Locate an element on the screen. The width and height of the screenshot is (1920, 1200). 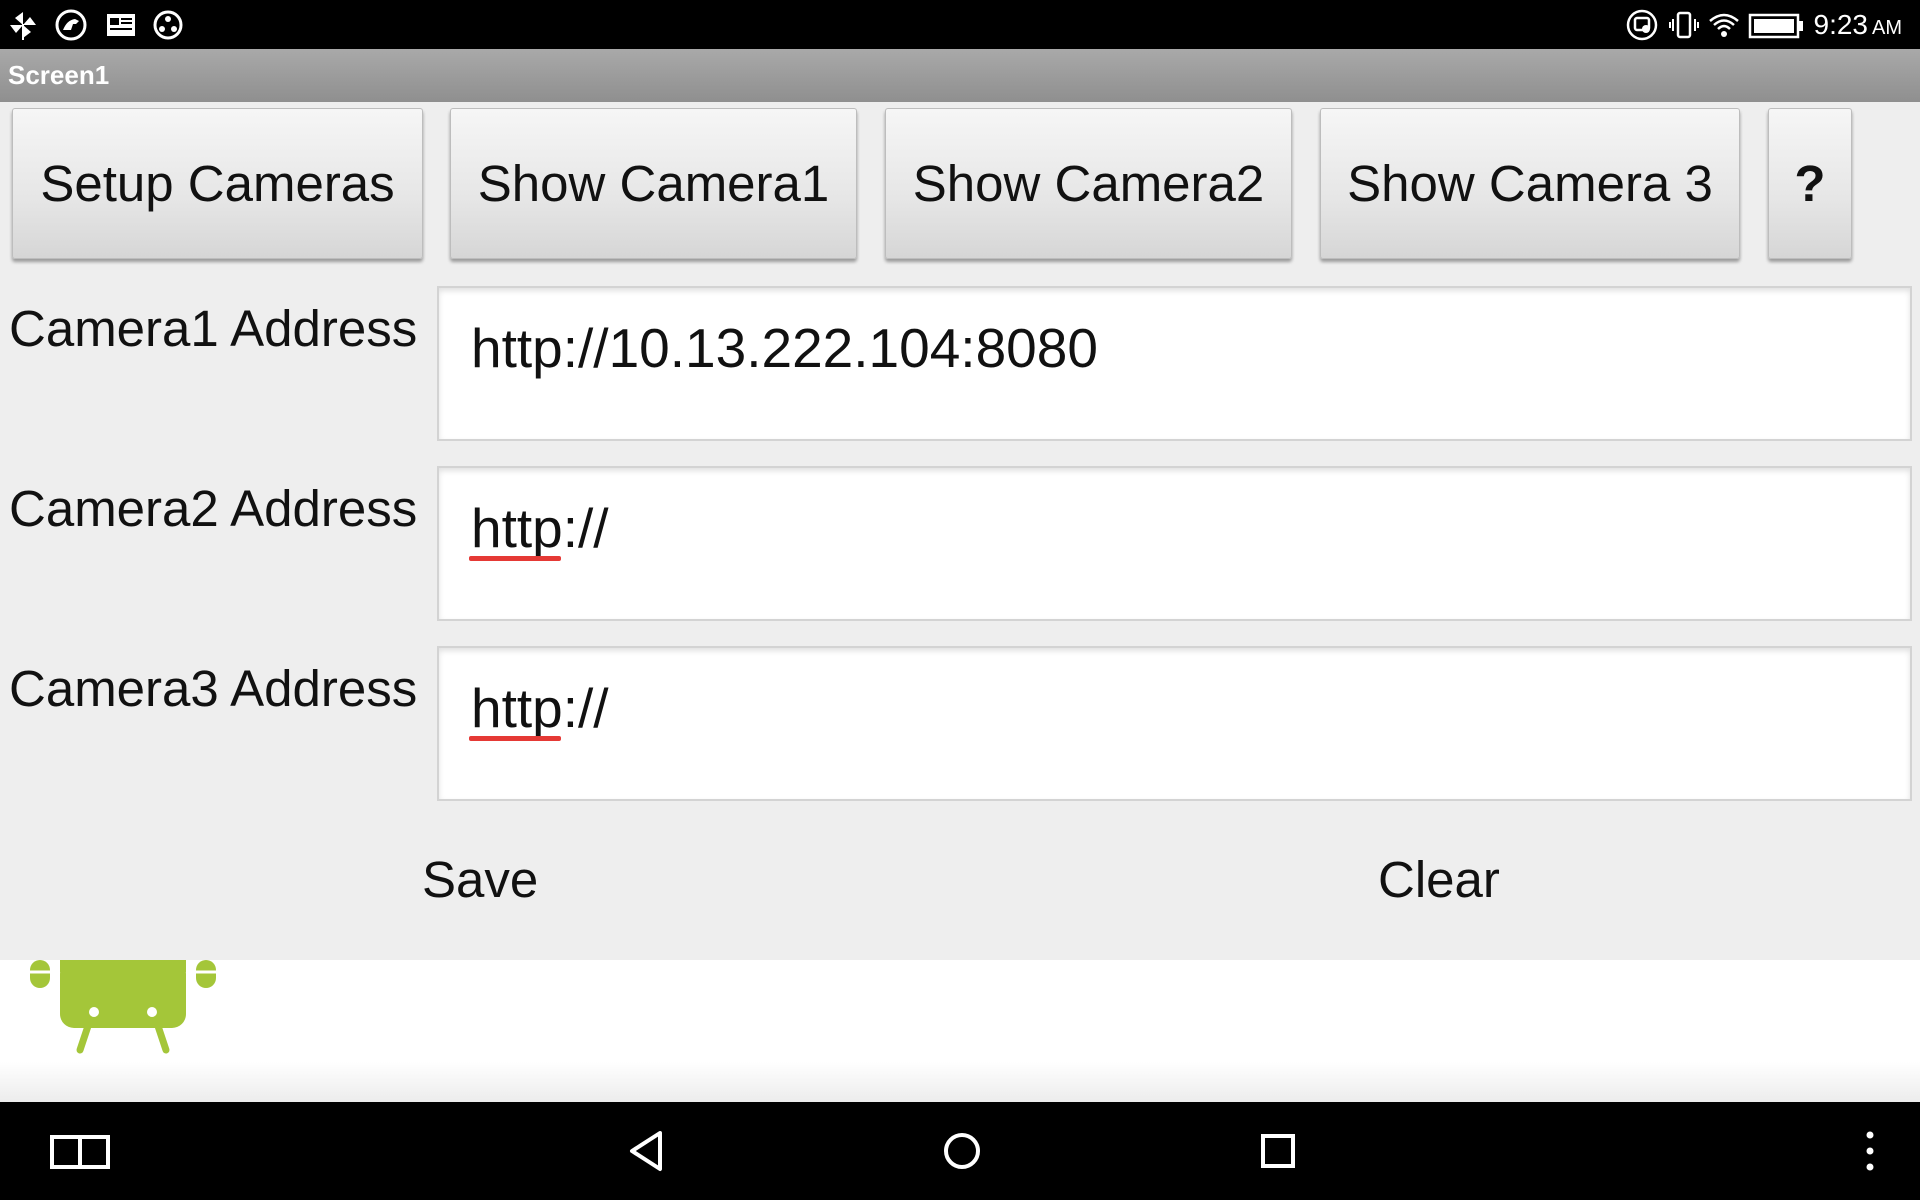
camera1-address-value: http://10.13.222.104:8080 is located at coordinates (784, 348).